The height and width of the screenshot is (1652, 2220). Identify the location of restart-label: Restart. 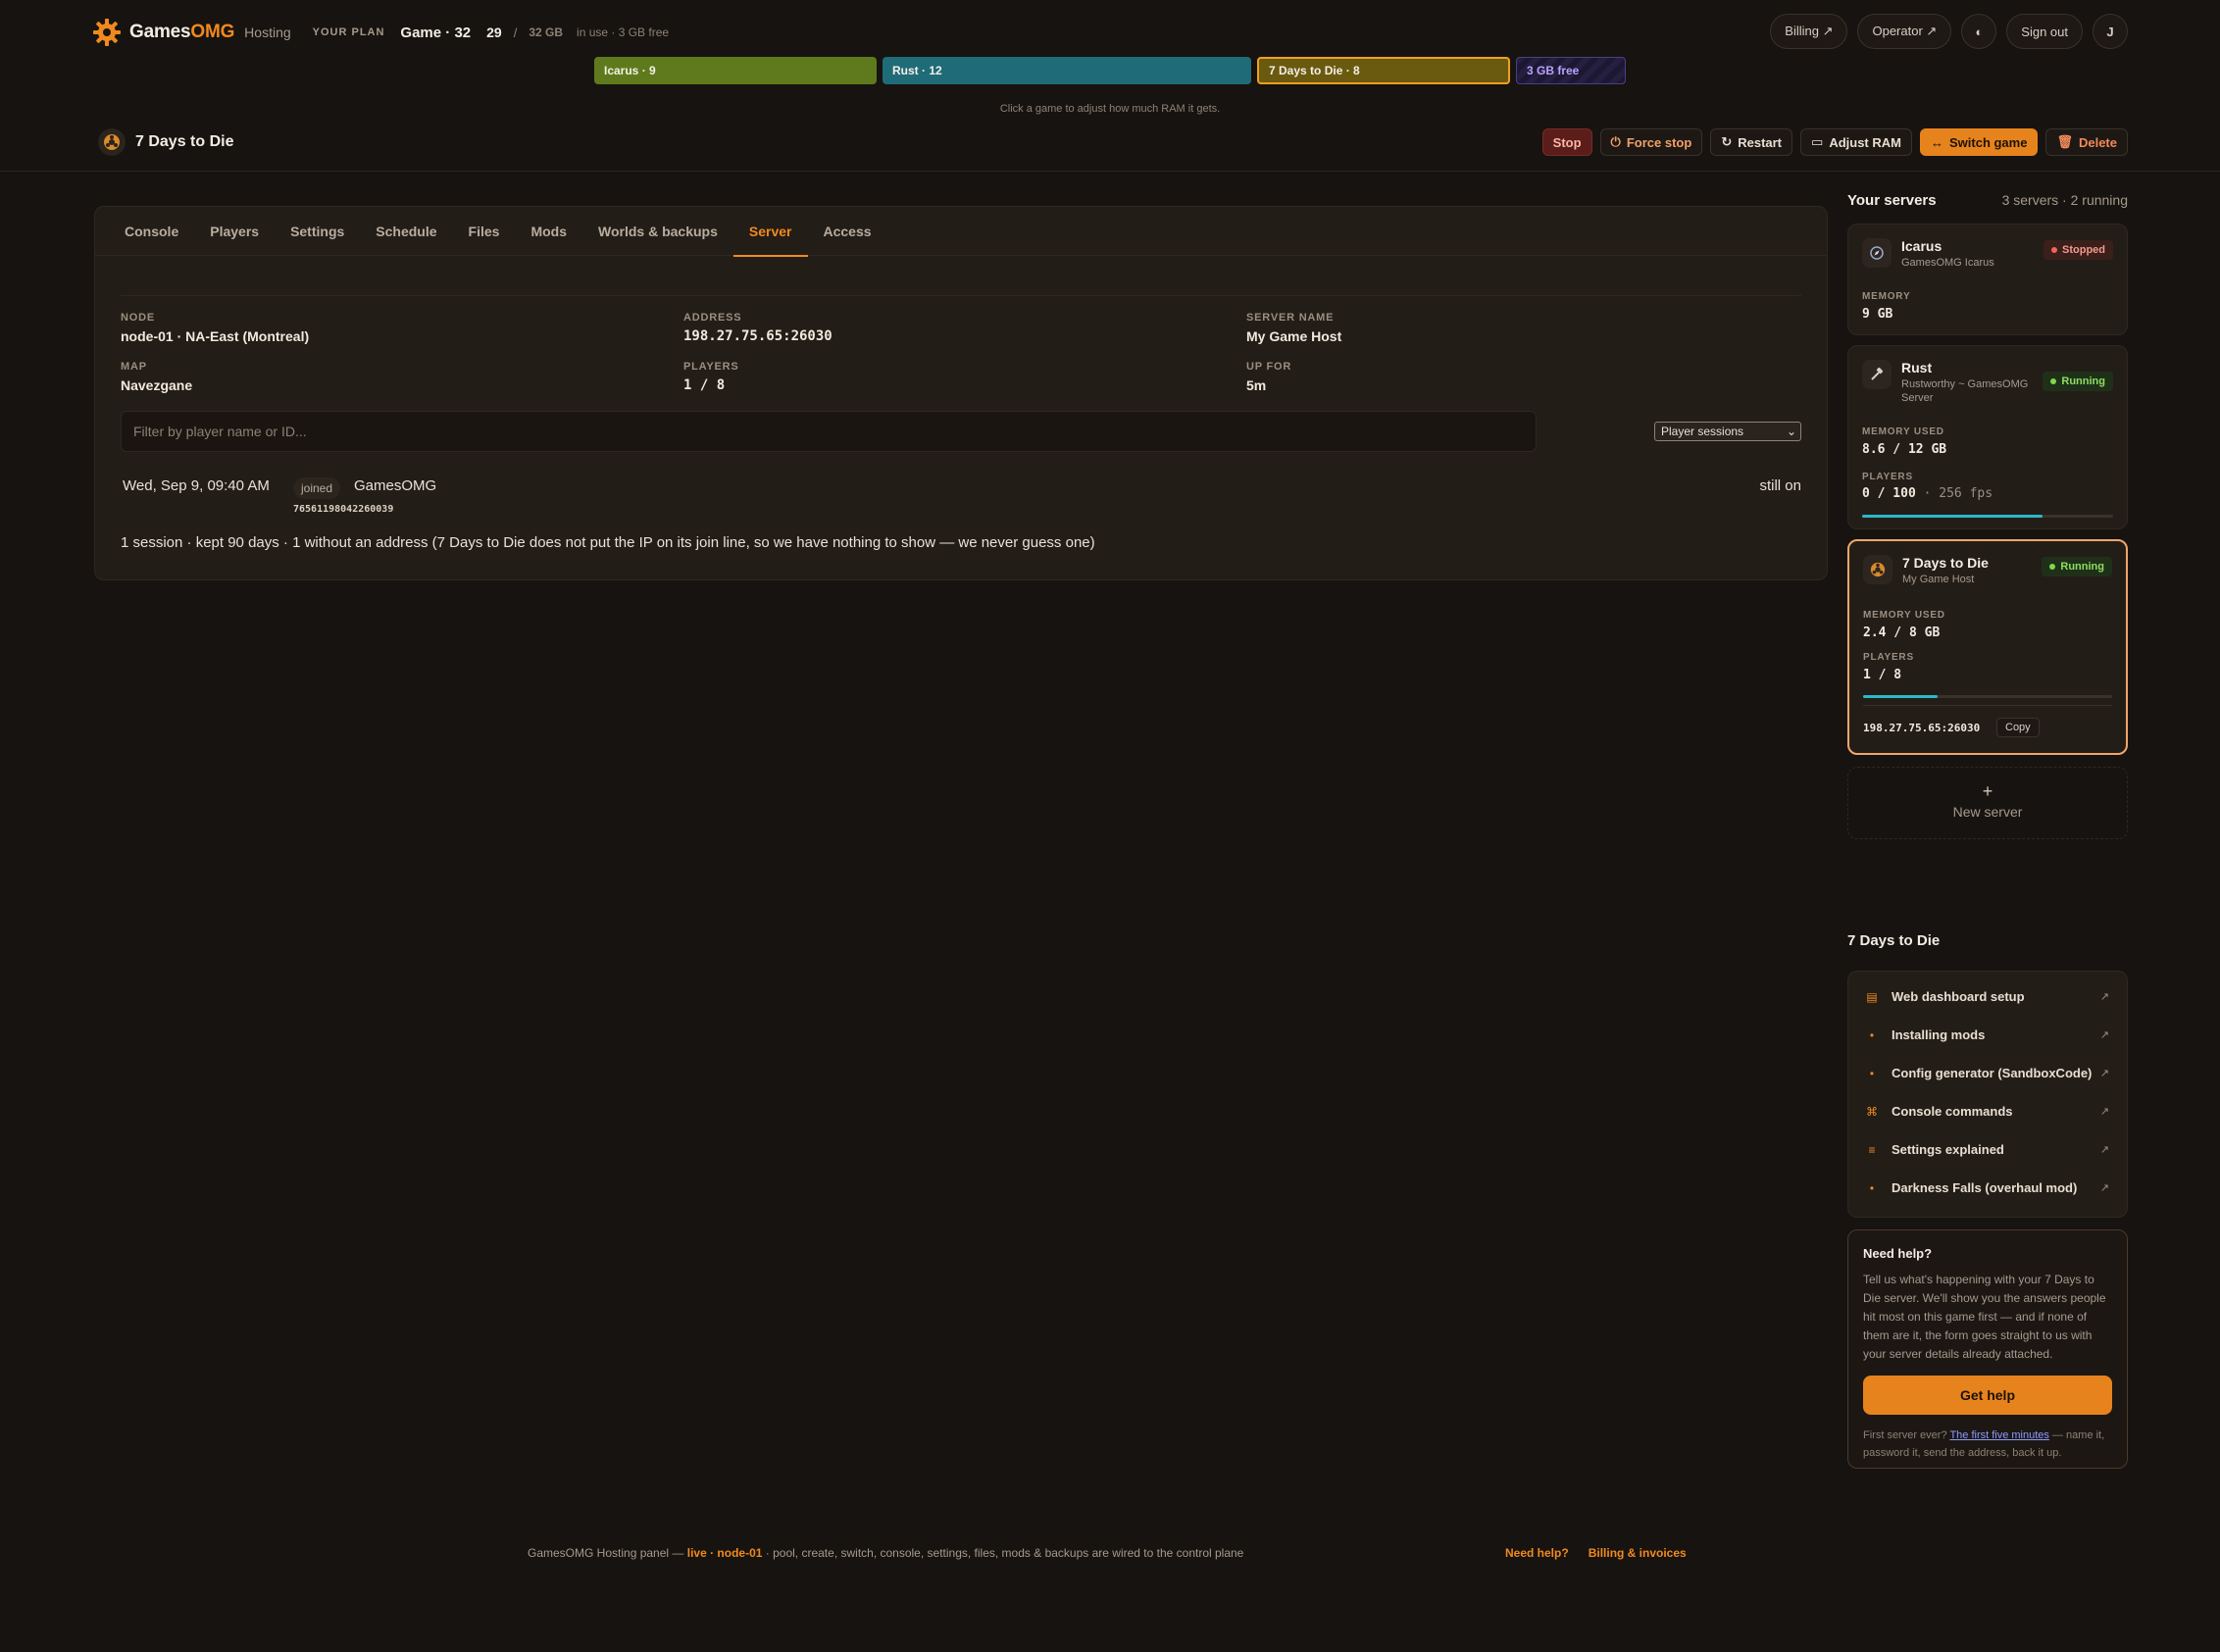
(1760, 142).